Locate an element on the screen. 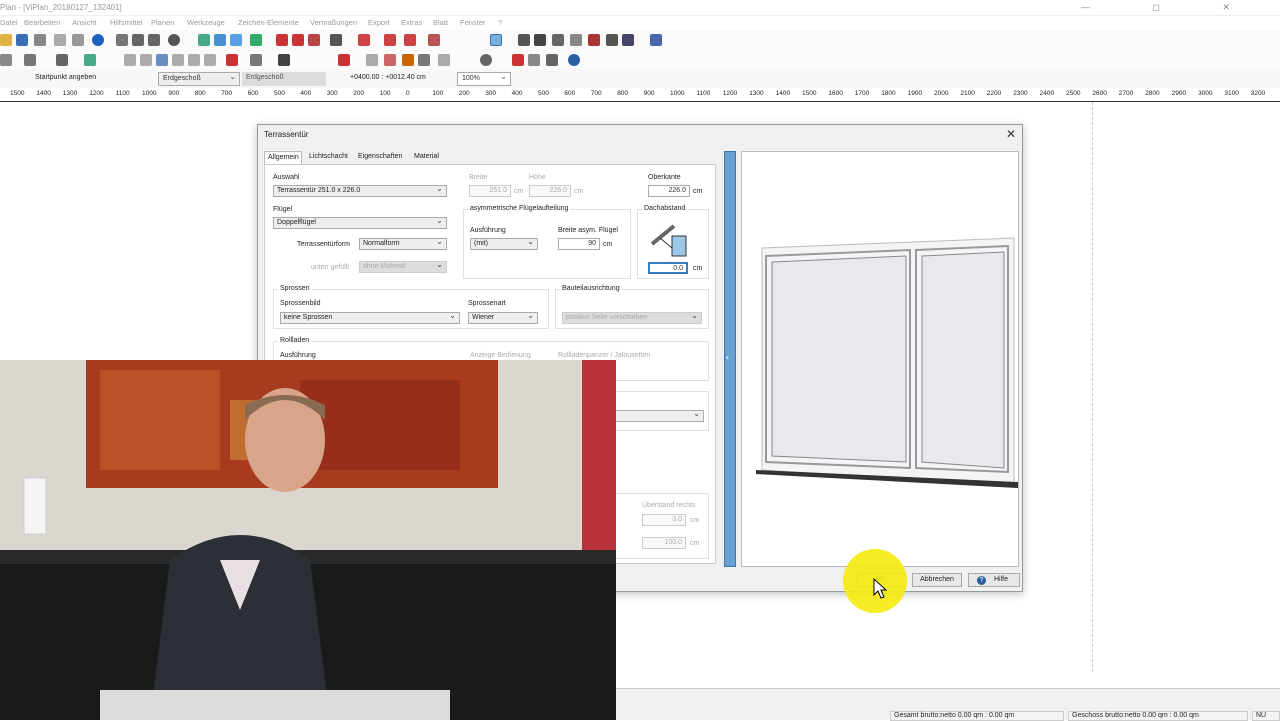 The width and height of the screenshot is (1280, 721). polygon-icon is located at coordinates (408, 60).